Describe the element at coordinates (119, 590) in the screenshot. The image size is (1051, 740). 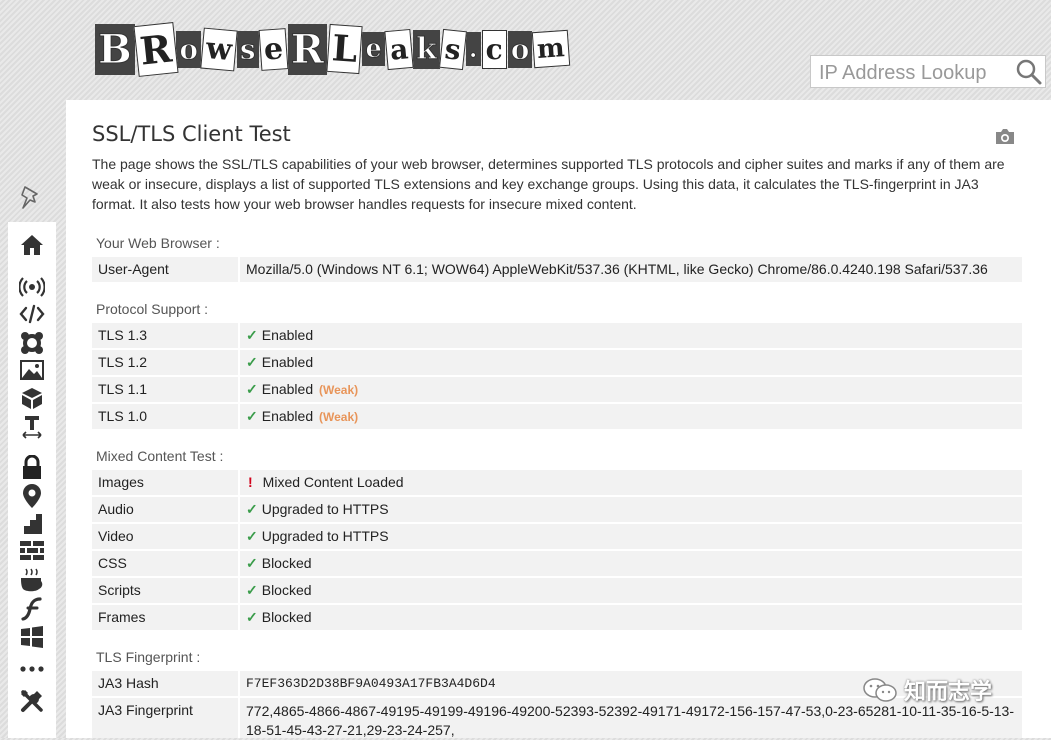
I see `row-key: Scripts` at that location.